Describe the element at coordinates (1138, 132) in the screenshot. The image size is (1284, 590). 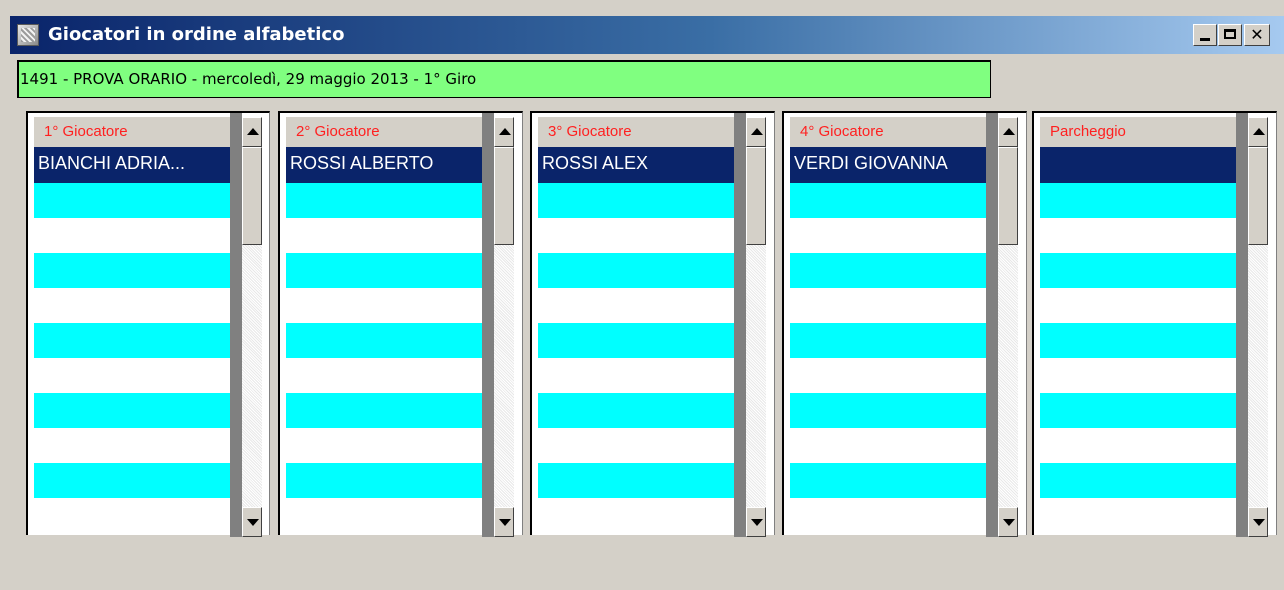
I see `column-header: Parcheggio` at that location.